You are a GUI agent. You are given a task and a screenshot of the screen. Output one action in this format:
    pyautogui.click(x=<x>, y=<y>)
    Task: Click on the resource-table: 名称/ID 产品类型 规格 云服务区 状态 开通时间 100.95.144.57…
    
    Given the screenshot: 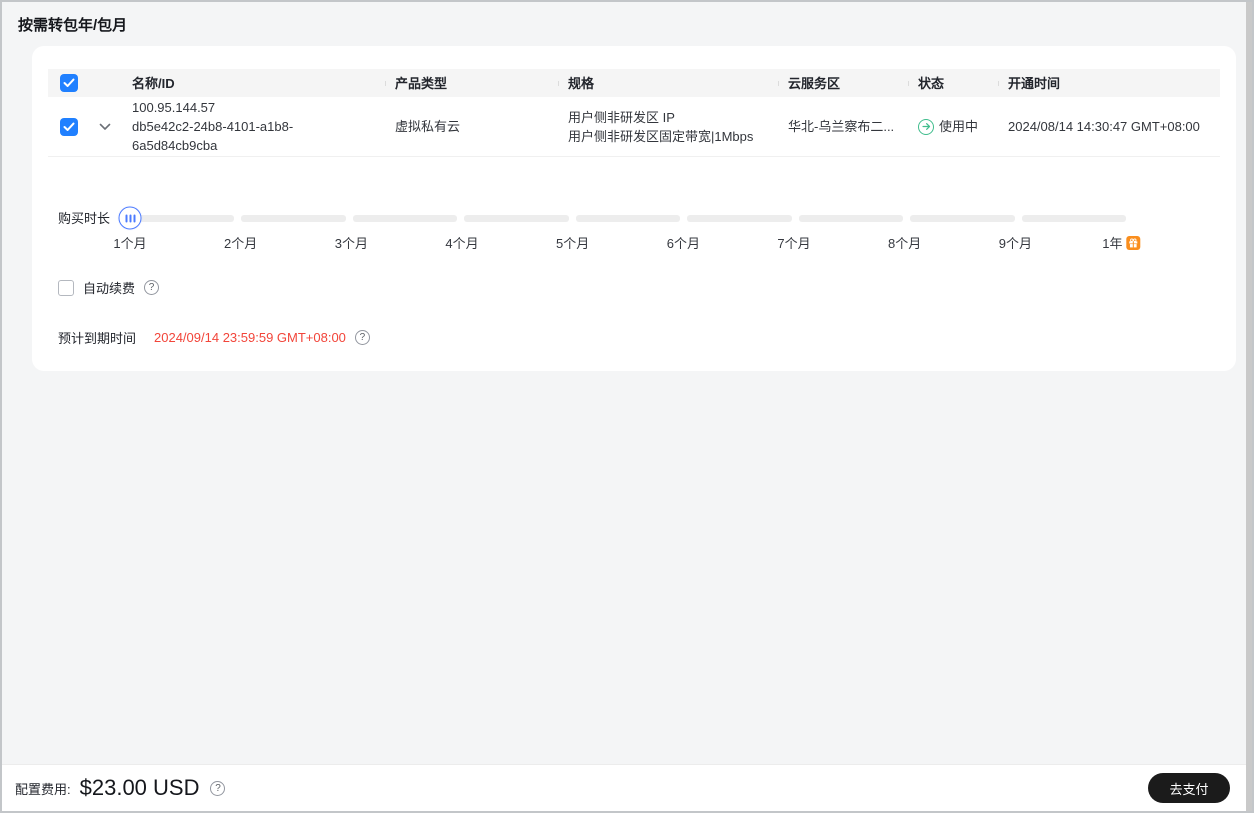 What is the action you would take?
    pyautogui.click(x=634, y=113)
    